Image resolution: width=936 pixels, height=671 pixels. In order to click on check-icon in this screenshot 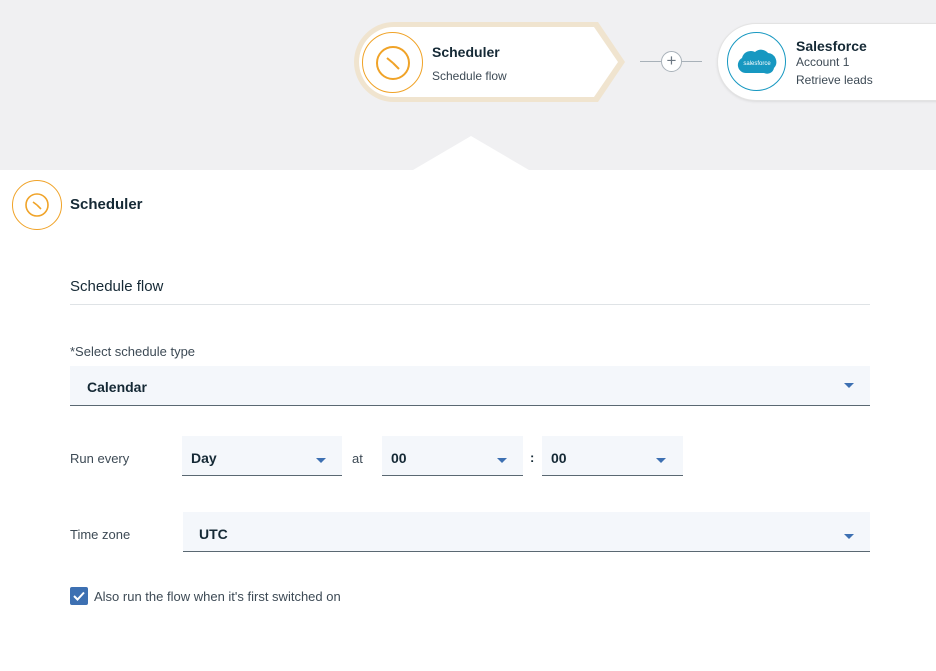, I will do `click(79, 596)`.